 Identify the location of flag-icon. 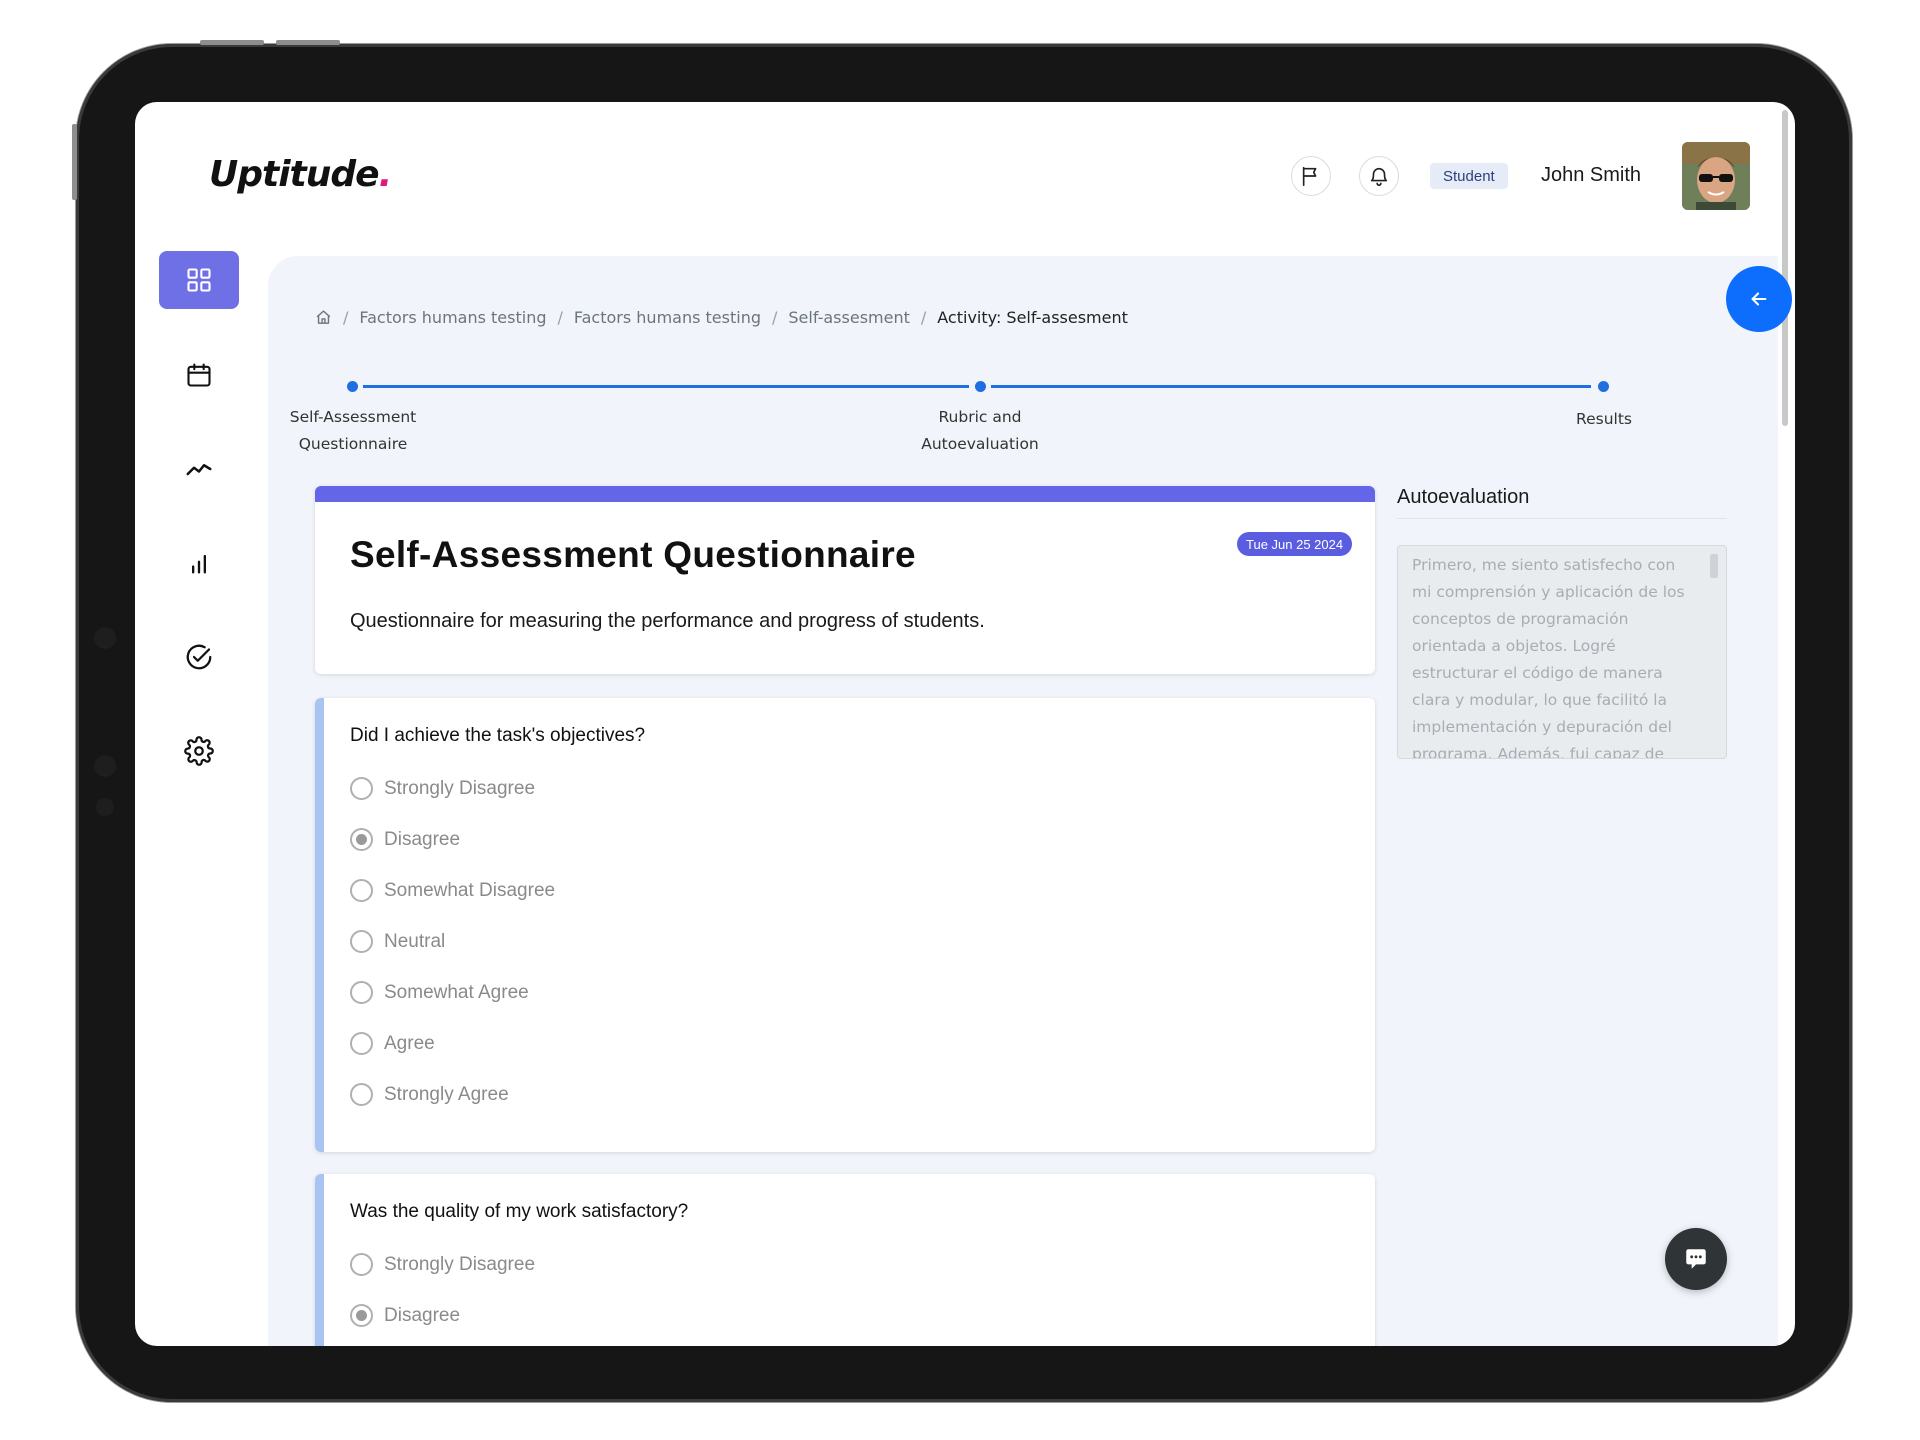
(1309, 176).